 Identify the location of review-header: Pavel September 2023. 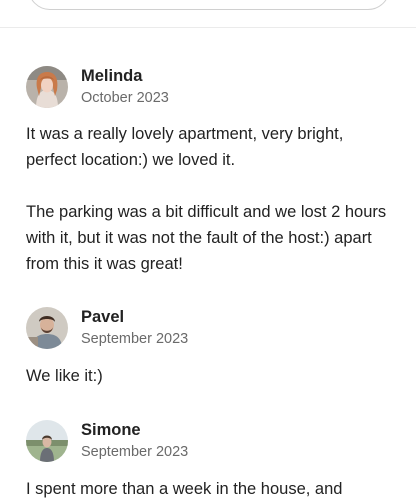
(206, 328).